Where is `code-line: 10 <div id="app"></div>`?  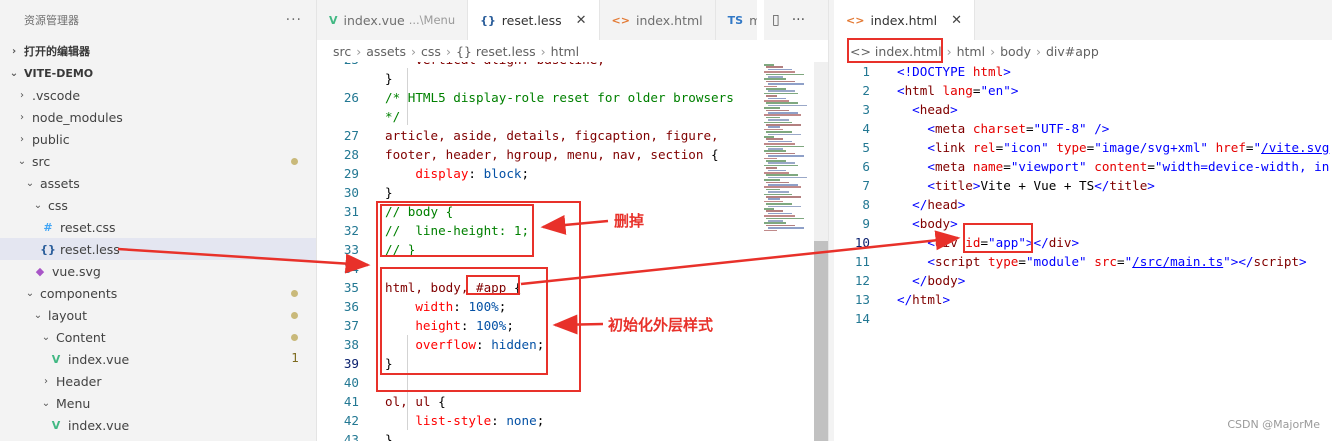
code-line: 10 <div id="app"></div> is located at coordinates (956, 242).